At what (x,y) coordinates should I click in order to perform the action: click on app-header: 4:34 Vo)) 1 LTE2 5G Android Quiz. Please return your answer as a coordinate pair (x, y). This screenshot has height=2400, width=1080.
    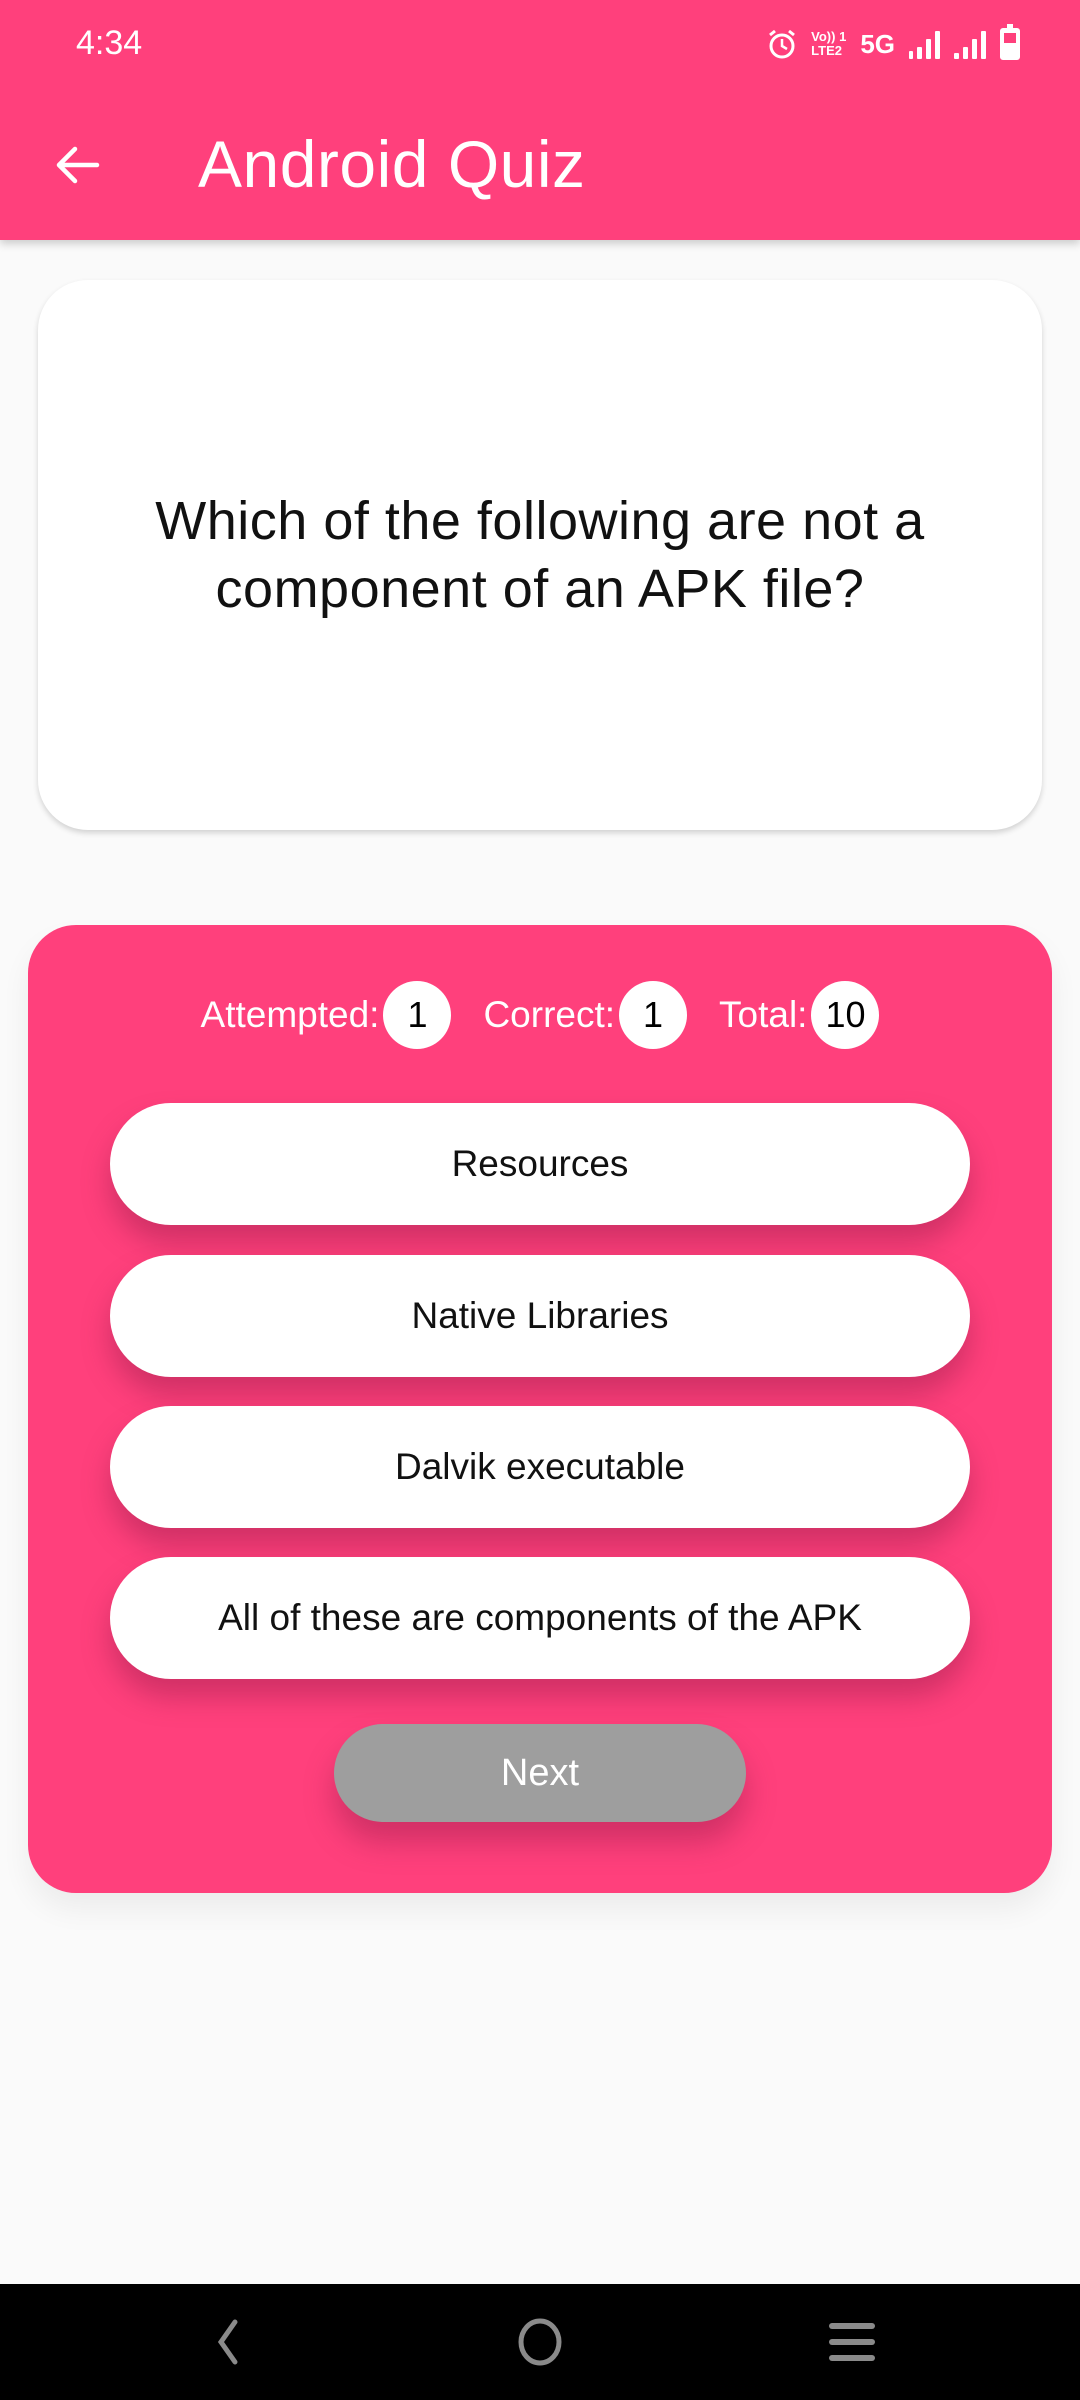
    Looking at the image, I should click on (540, 120).